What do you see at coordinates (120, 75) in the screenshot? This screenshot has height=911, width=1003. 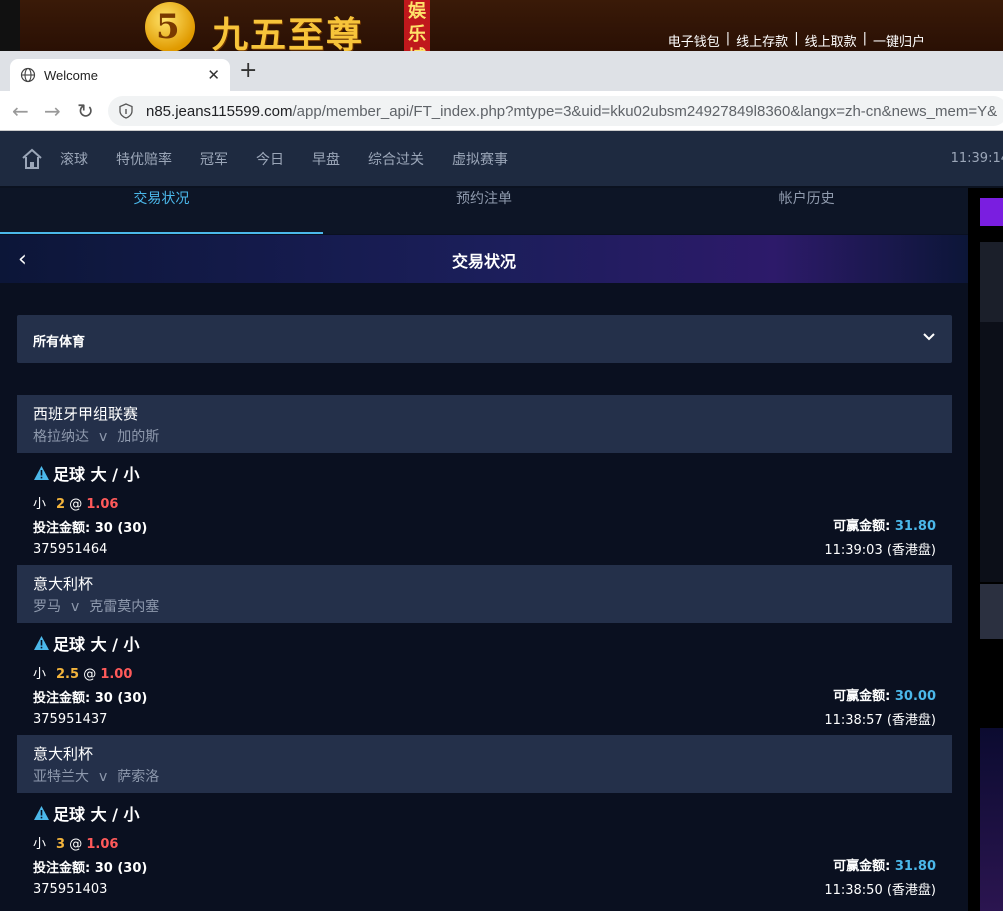 I see `browser-tab: Welcome ✕` at bounding box center [120, 75].